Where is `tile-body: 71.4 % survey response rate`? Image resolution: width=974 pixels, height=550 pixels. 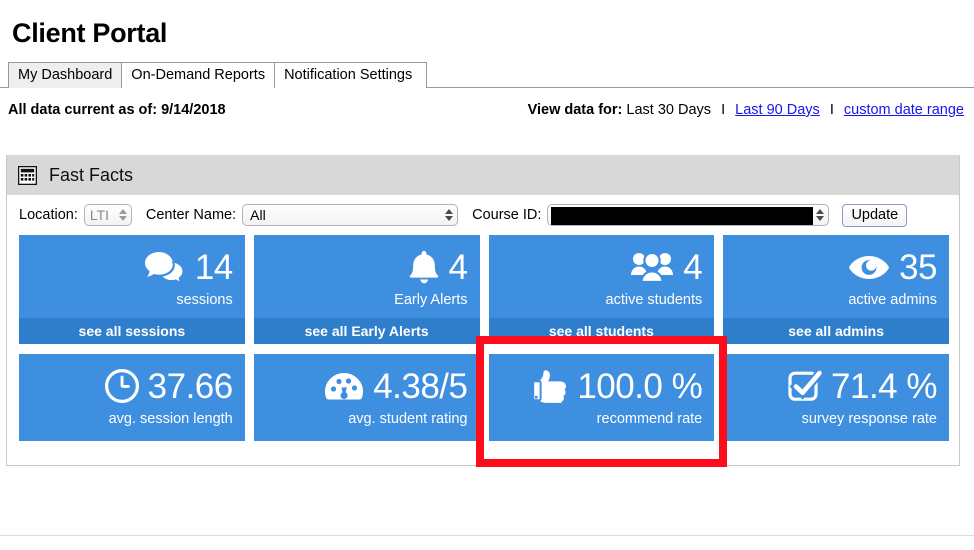
tile-body: 71.4 % survey response rate is located at coordinates (836, 397).